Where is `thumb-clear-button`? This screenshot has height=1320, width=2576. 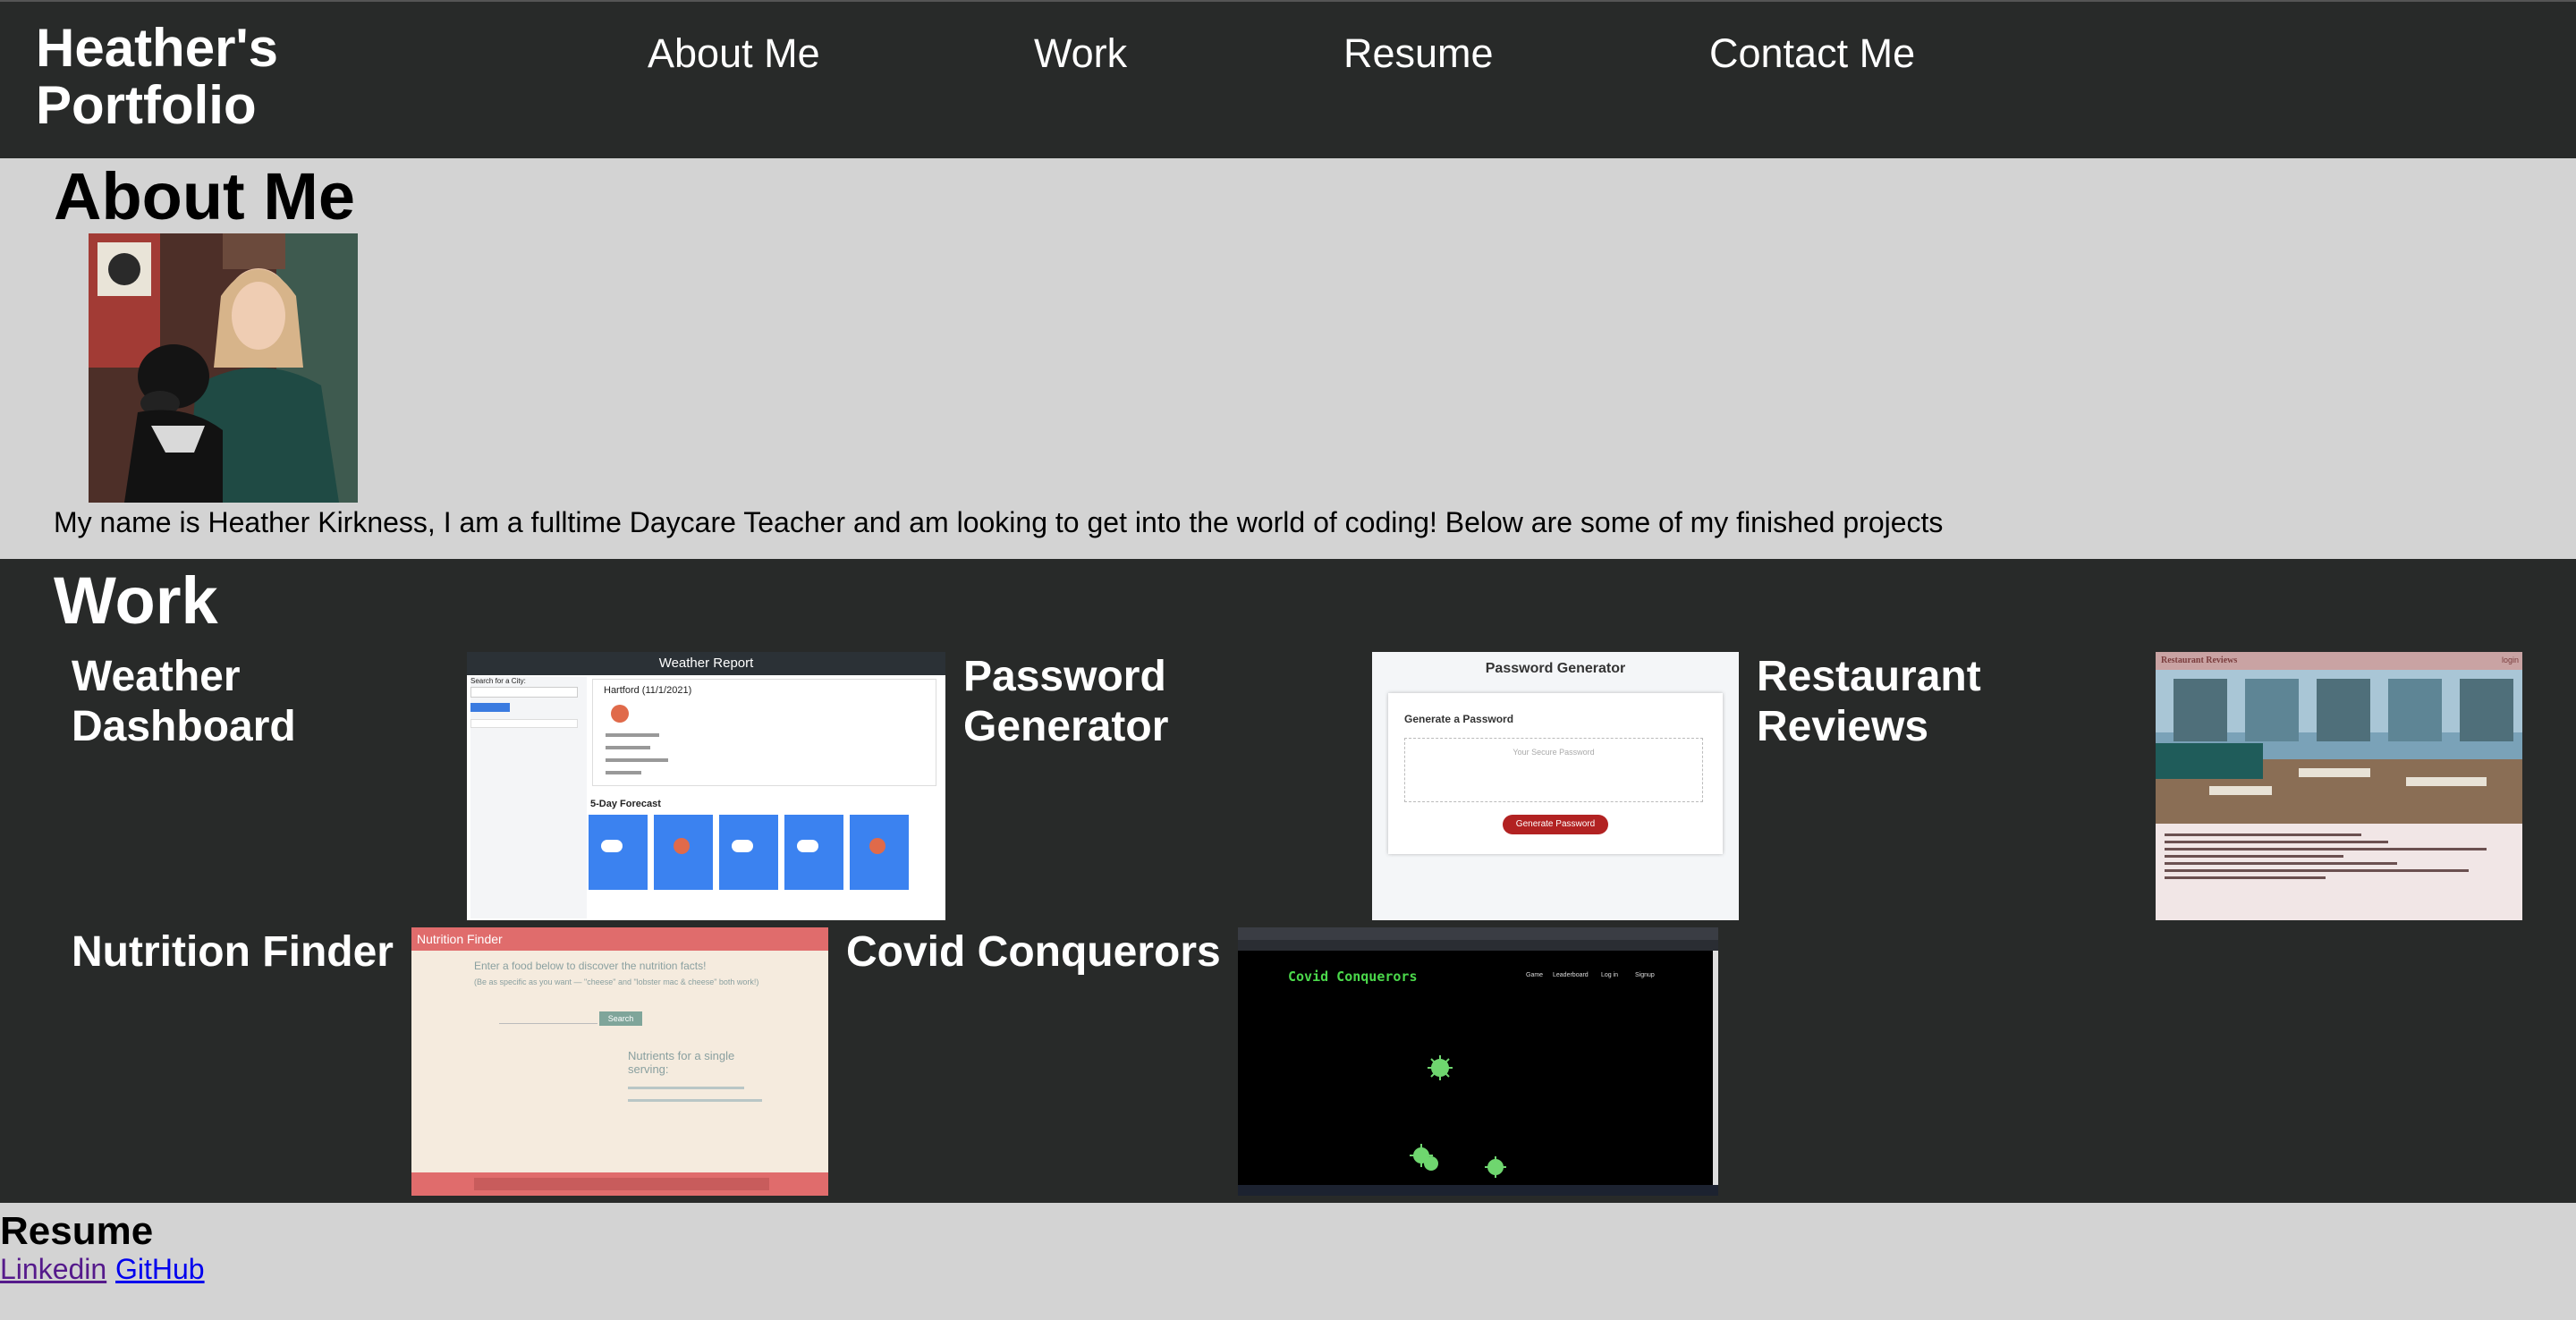 thumb-clear-button is located at coordinates (490, 707).